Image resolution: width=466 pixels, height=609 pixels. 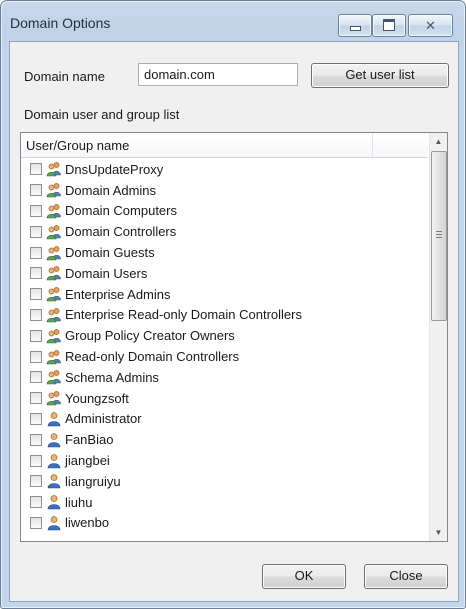 I want to click on list-item: Domain Guests, so click(x=224, y=252).